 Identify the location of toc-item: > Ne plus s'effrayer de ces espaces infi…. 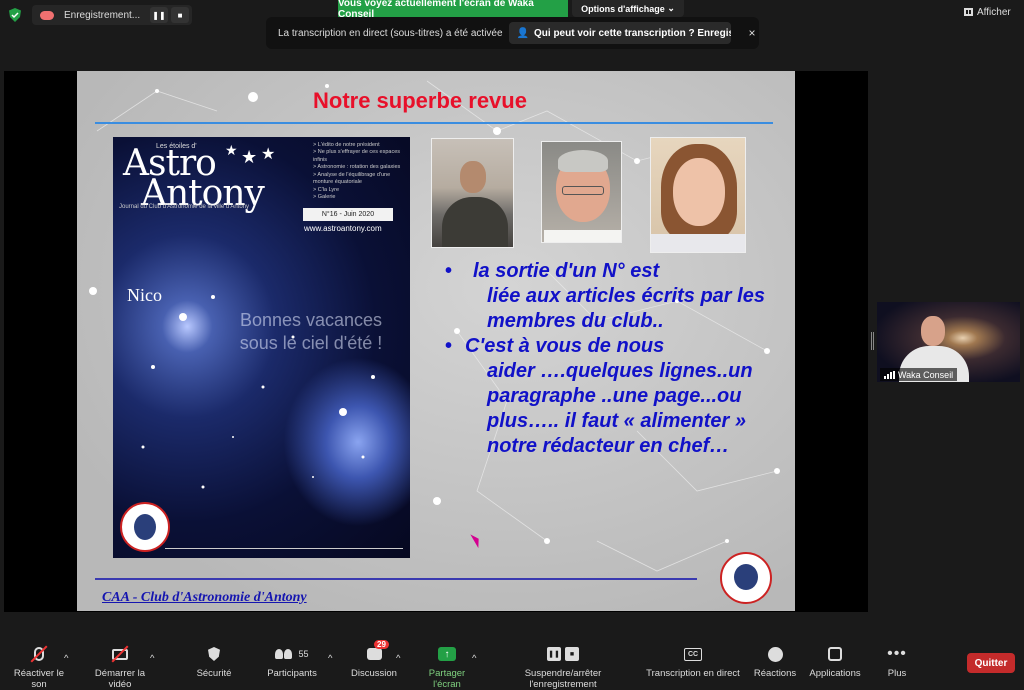
(357, 156).